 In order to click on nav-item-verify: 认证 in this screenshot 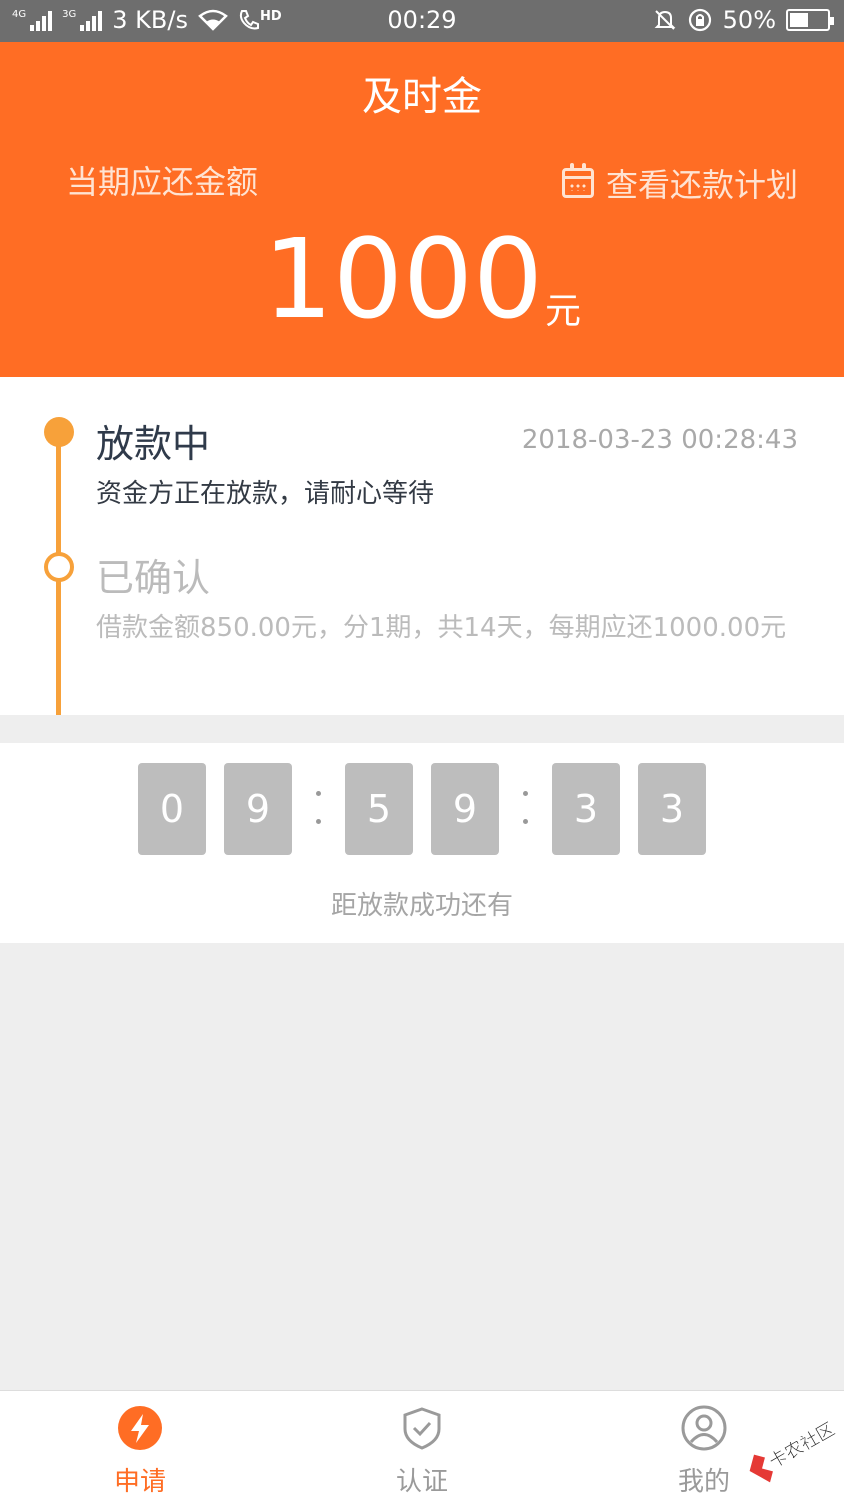, I will do `click(422, 1451)`.